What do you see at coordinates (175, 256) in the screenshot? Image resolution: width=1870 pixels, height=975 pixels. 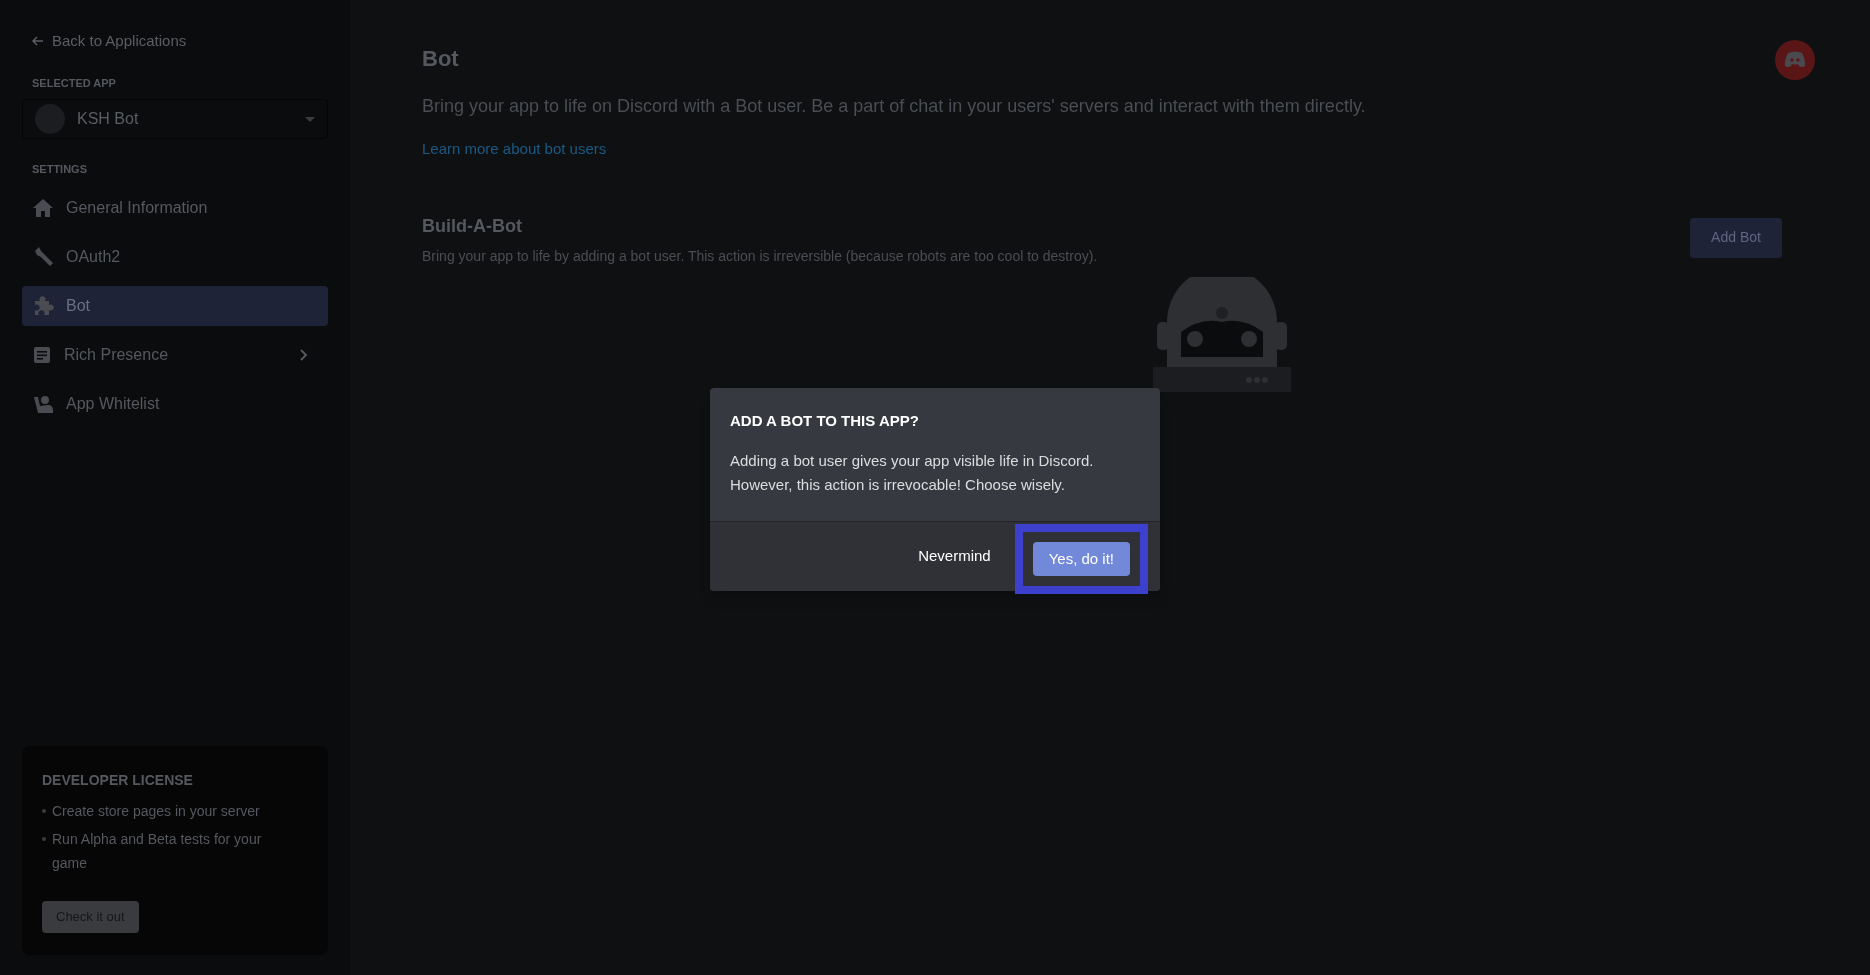 I see `nav-item: OAuth2` at bounding box center [175, 256].